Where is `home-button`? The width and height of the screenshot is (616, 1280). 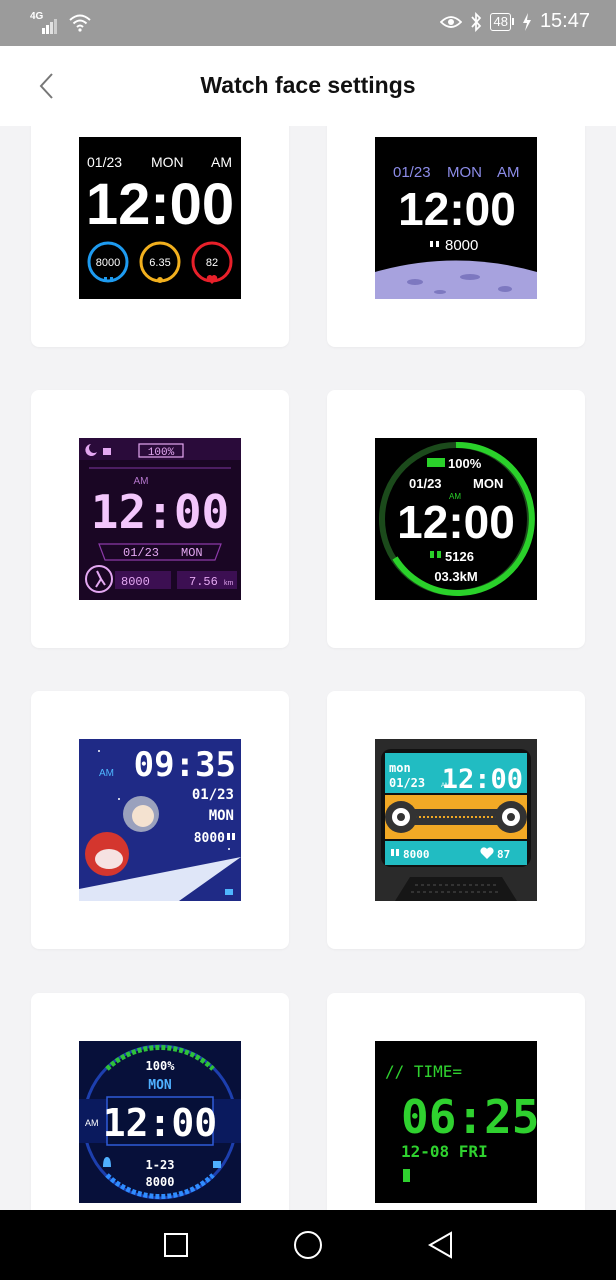 home-button is located at coordinates (308, 1245).